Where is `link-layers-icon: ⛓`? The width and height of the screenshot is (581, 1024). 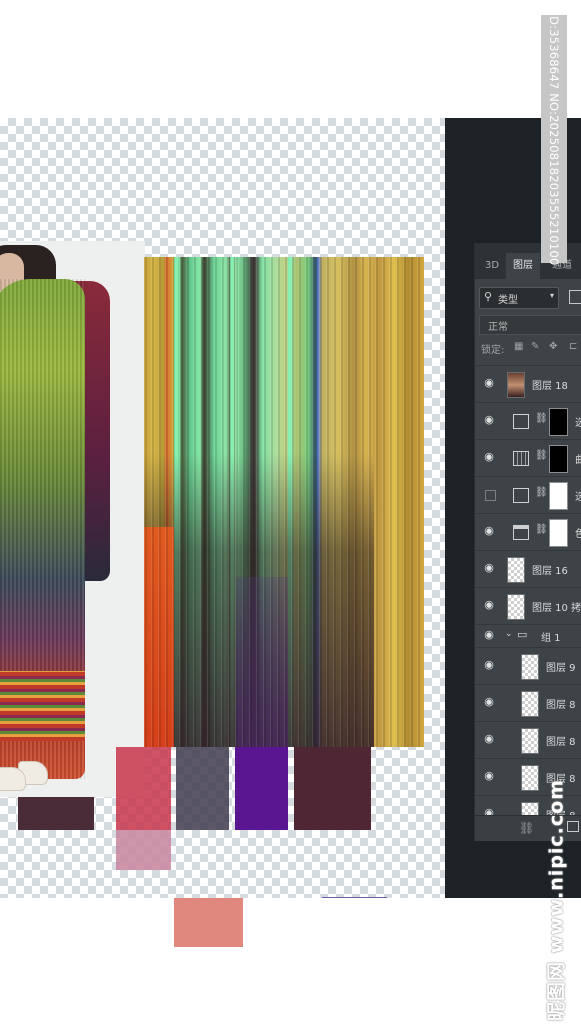
link-layers-icon: ⛓ is located at coordinates (526, 828).